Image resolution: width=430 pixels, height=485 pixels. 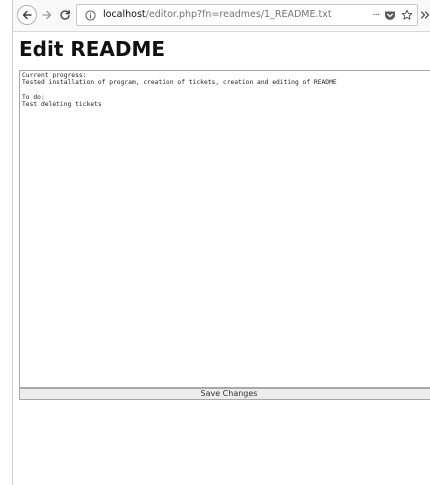 What do you see at coordinates (407, 15) in the screenshot?
I see `star-icon` at bounding box center [407, 15].